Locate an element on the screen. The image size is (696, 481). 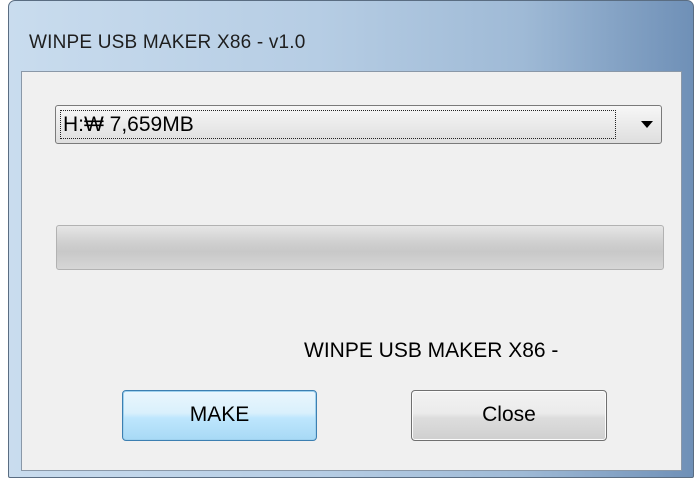
title-bar: WINPE USB MAKER X86 - v1.0 is located at coordinates (351, 33).